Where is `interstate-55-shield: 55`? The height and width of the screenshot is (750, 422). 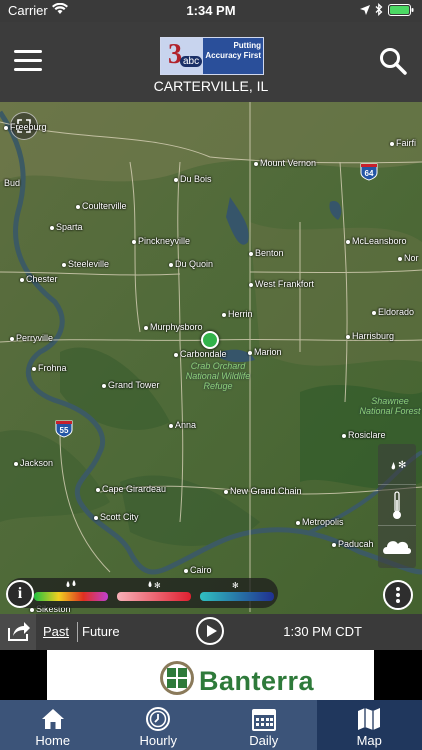 interstate-55-shield: 55 is located at coordinates (64, 429).